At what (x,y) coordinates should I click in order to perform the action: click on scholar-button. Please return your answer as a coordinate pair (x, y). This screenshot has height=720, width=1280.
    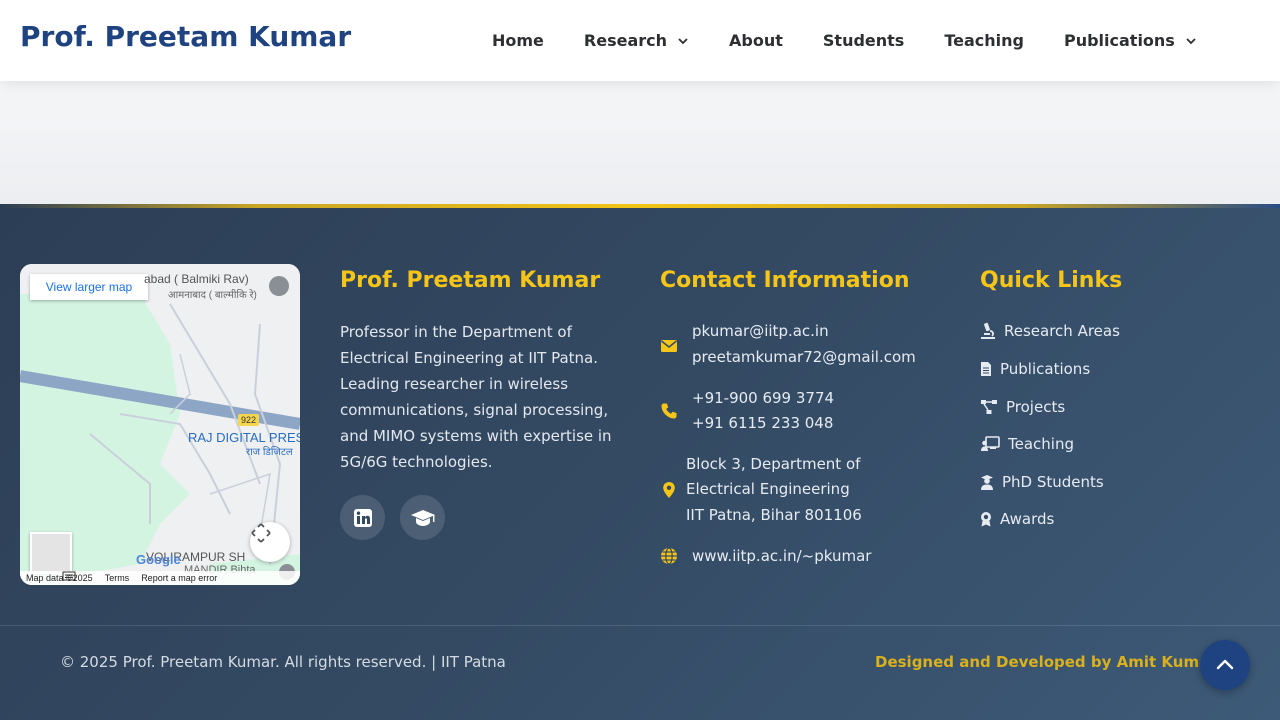
    Looking at the image, I should click on (422, 517).